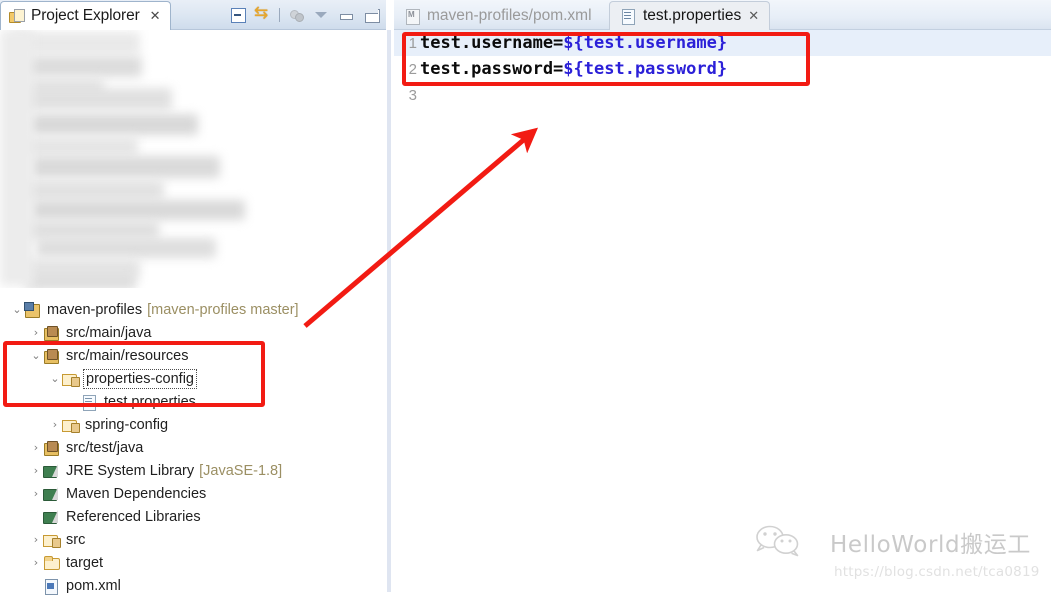 The height and width of the screenshot is (597, 1051). I want to click on watermark-url: https://blog.csdn.net/tca0819, so click(937, 572).